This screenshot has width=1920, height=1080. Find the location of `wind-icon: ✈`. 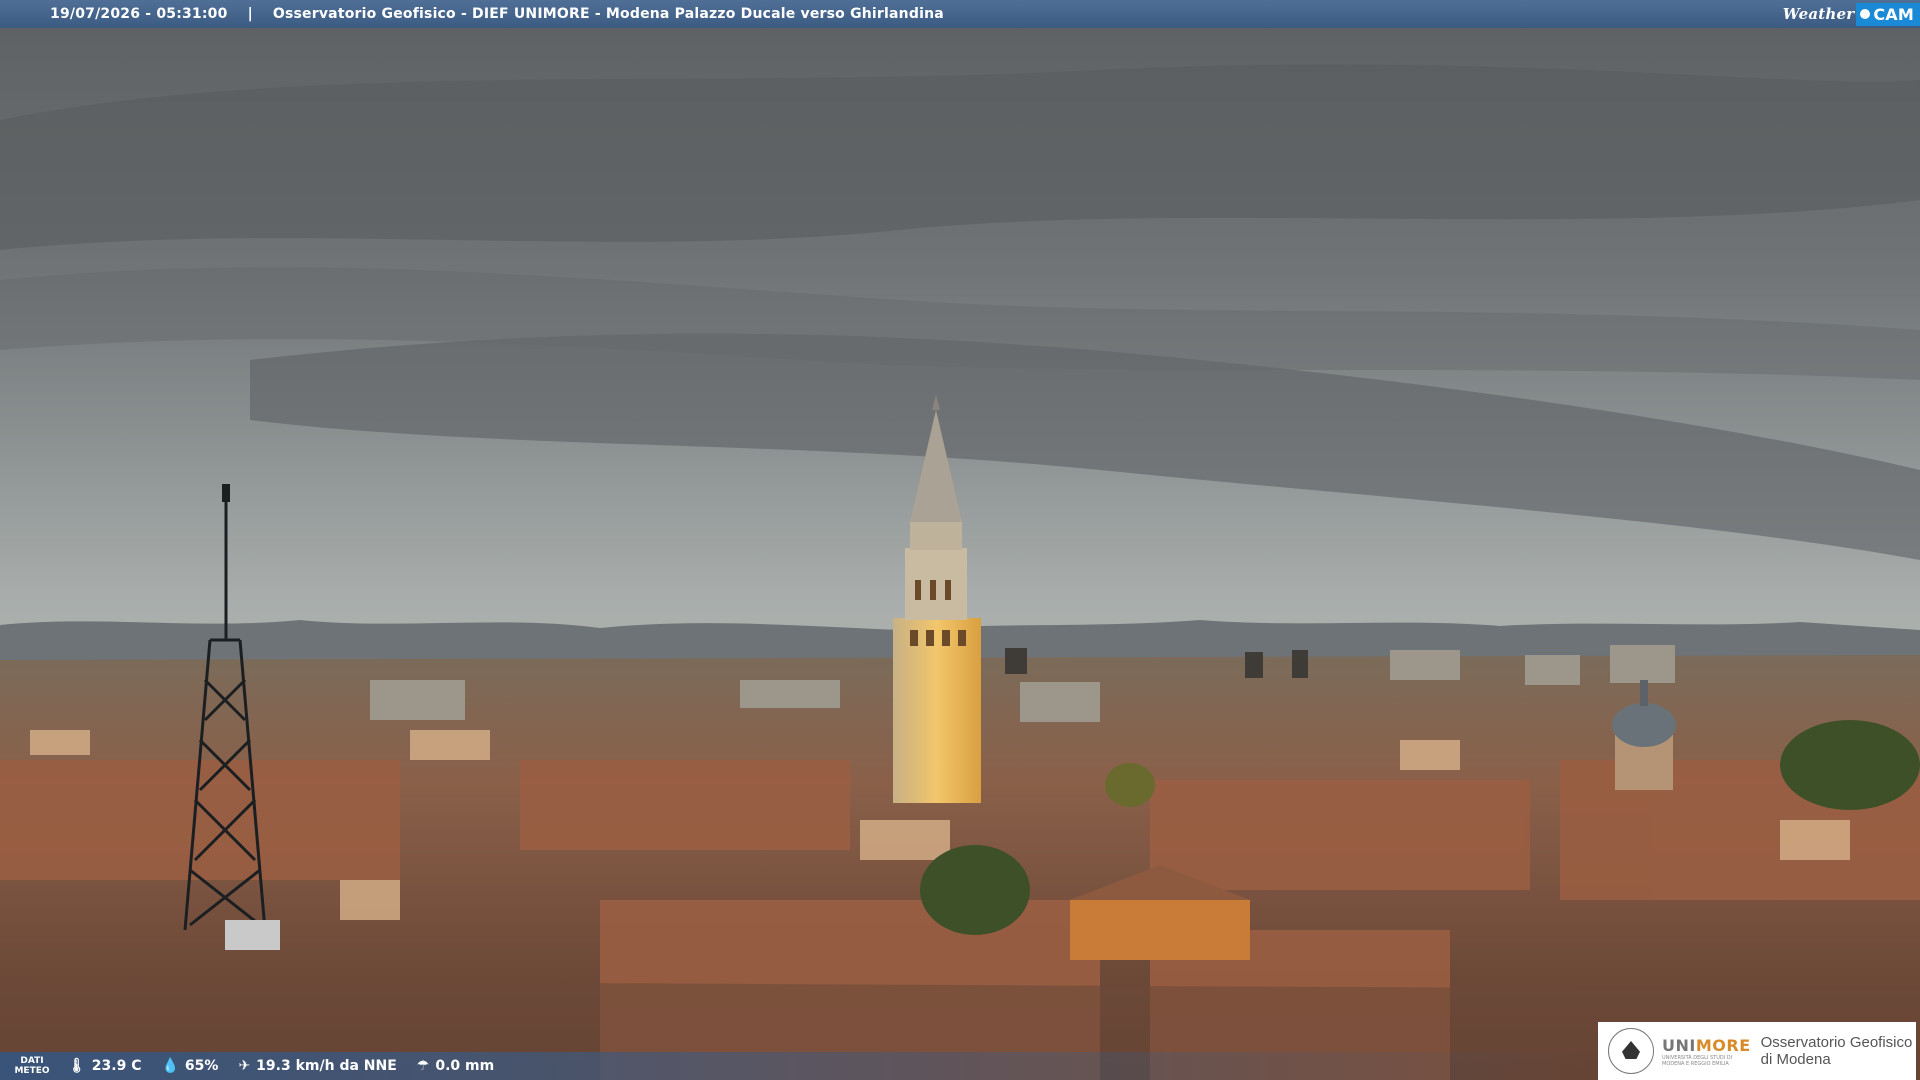

wind-icon: ✈ is located at coordinates (244, 1066).